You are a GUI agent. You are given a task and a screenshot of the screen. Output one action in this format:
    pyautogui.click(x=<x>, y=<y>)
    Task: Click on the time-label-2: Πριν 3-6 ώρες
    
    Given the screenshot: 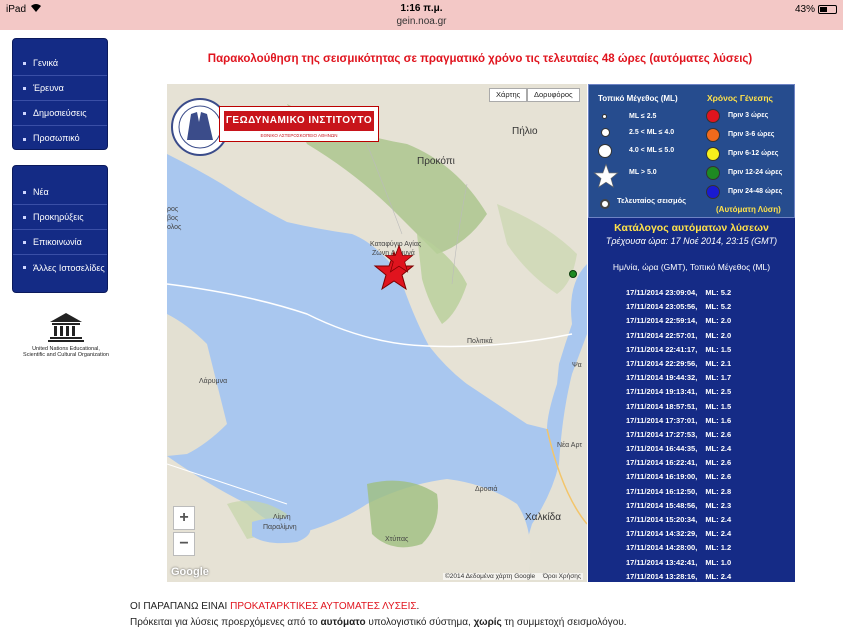 What is the action you would take?
    pyautogui.click(x=751, y=134)
    